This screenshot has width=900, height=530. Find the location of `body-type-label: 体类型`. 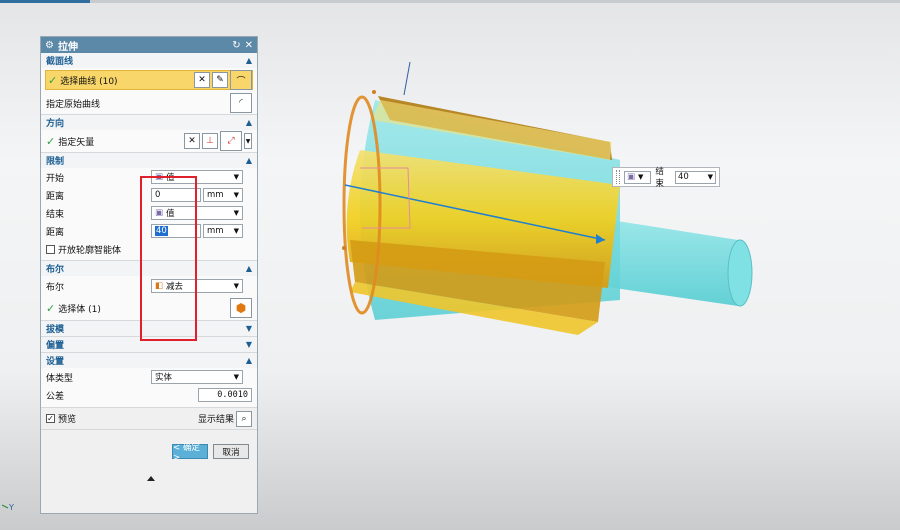

body-type-label: 体类型 is located at coordinates (60, 378).